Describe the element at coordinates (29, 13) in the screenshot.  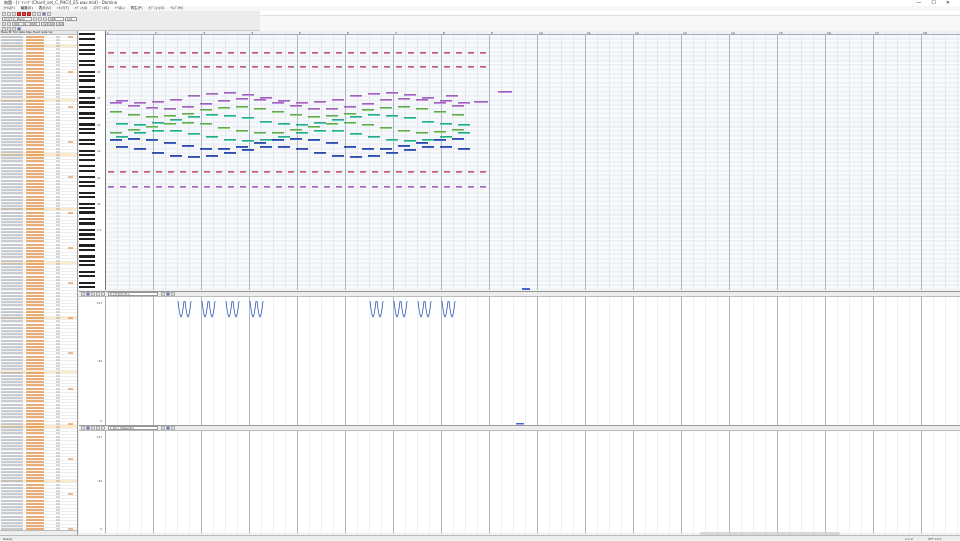
I see `play-icon` at that location.